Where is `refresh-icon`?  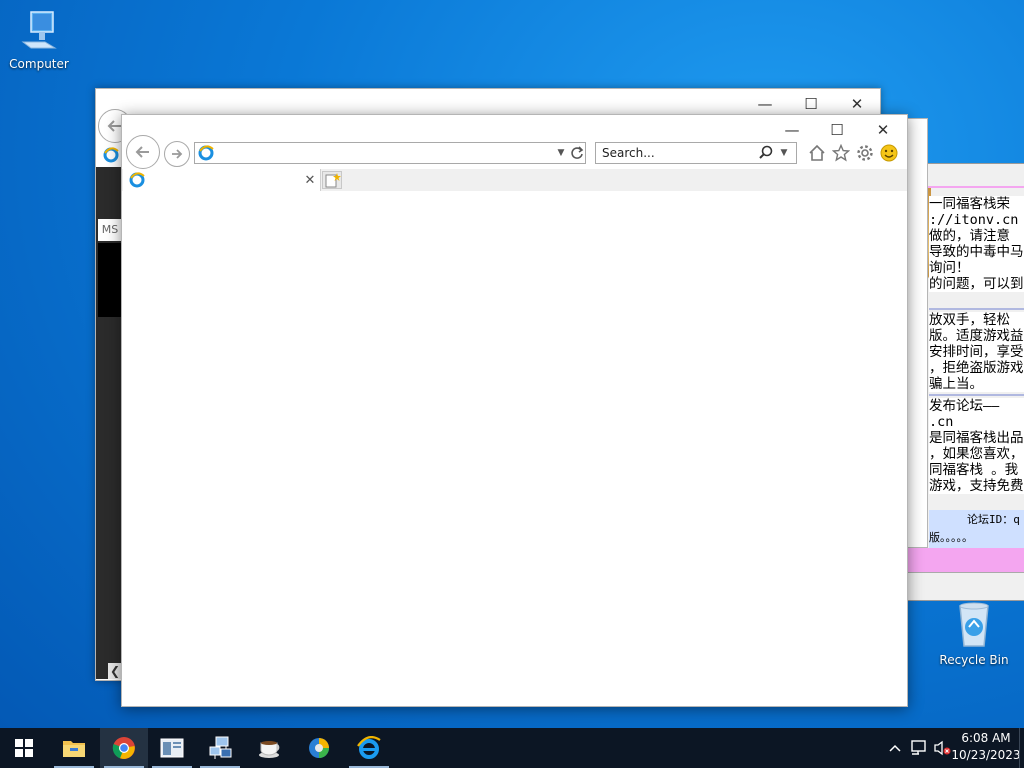
refresh-icon is located at coordinates (577, 153).